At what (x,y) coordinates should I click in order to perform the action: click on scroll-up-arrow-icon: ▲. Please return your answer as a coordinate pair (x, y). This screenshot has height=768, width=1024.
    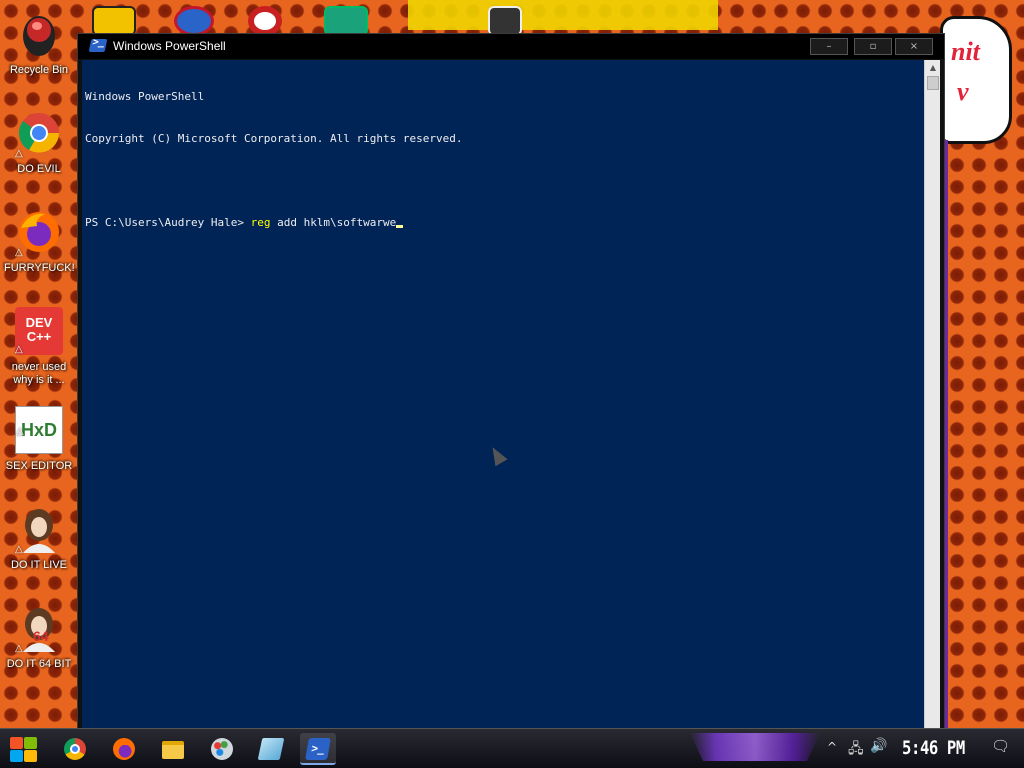
    Looking at the image, I should click on (933, 68).